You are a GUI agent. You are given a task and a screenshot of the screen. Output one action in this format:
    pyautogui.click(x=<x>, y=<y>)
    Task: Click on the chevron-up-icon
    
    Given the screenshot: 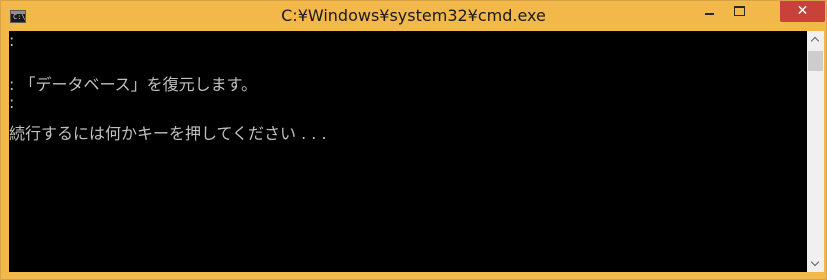 What is the action you would take?
    pyautogui.click(x=815, y=41)
    